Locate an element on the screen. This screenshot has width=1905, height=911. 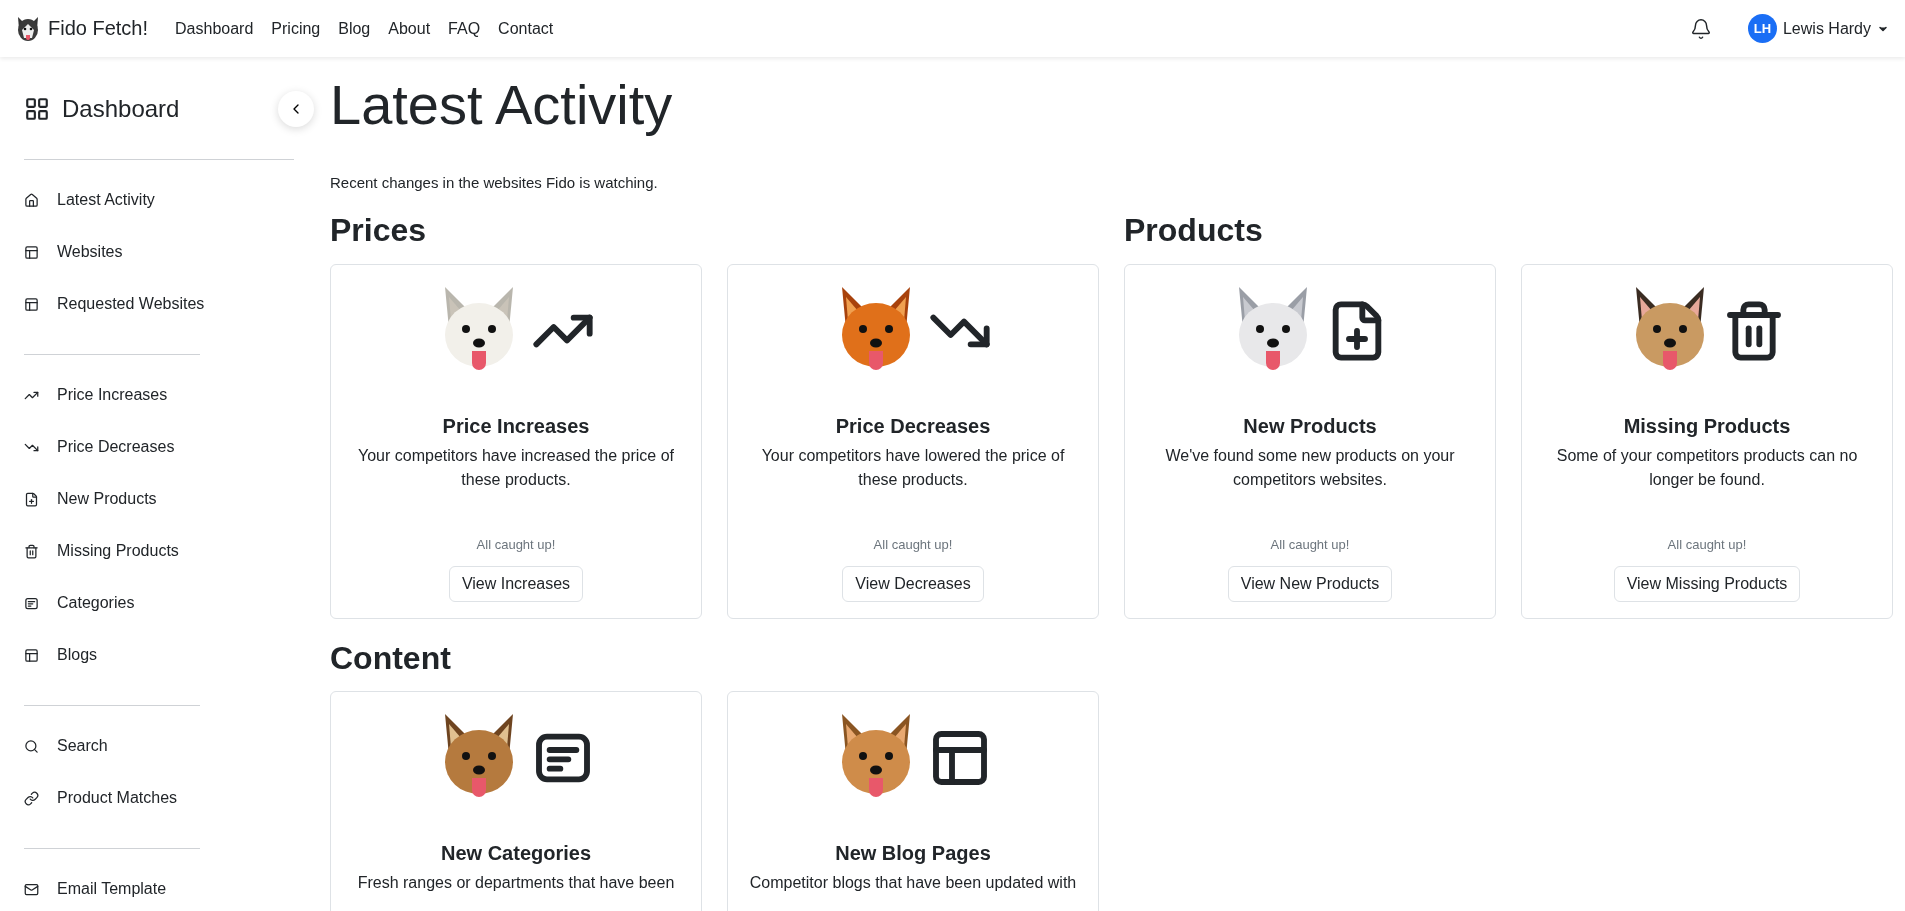
brand-link: Fido Fetch! is located at coordinates (82, 28).